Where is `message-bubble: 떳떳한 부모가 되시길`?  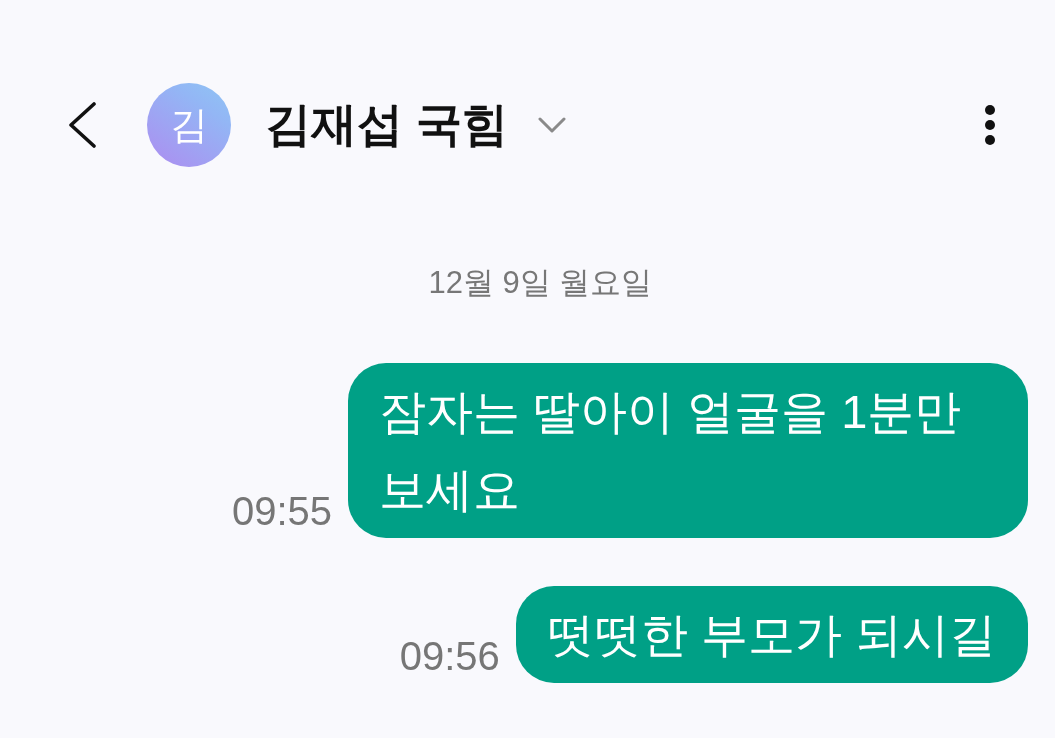 message-bubble: 떳떳한 부모가 되시길 is located at coordinates (771, 634).